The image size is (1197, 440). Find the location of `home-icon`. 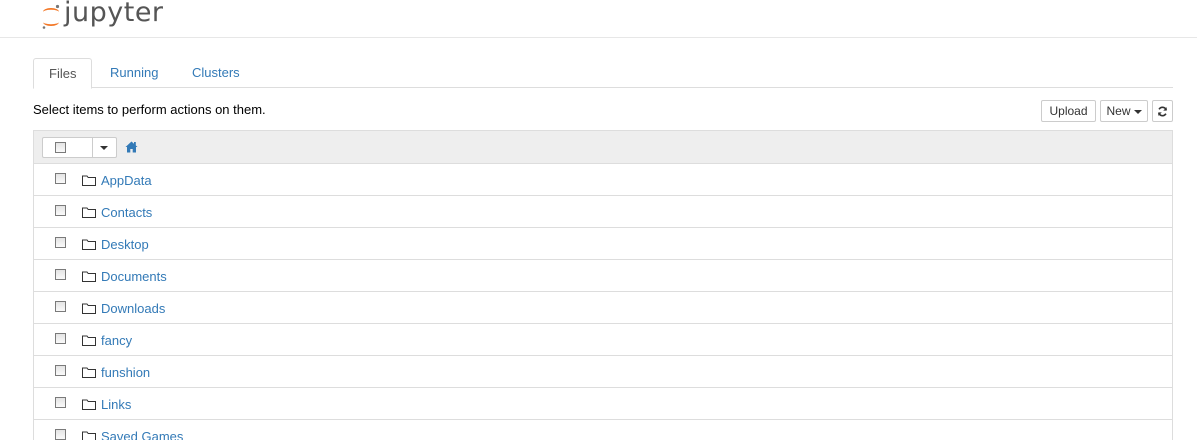

home-icon is located at coordinates (131, 147).